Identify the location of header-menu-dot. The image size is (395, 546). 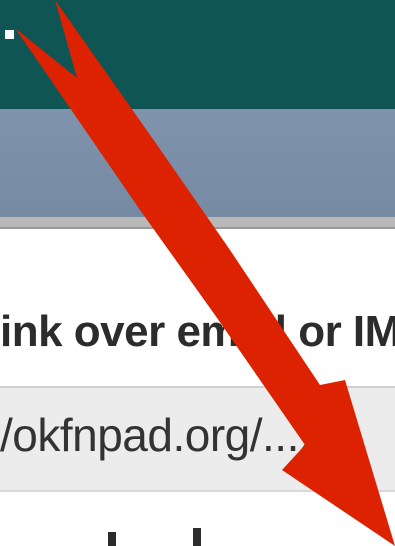
(9, 34).